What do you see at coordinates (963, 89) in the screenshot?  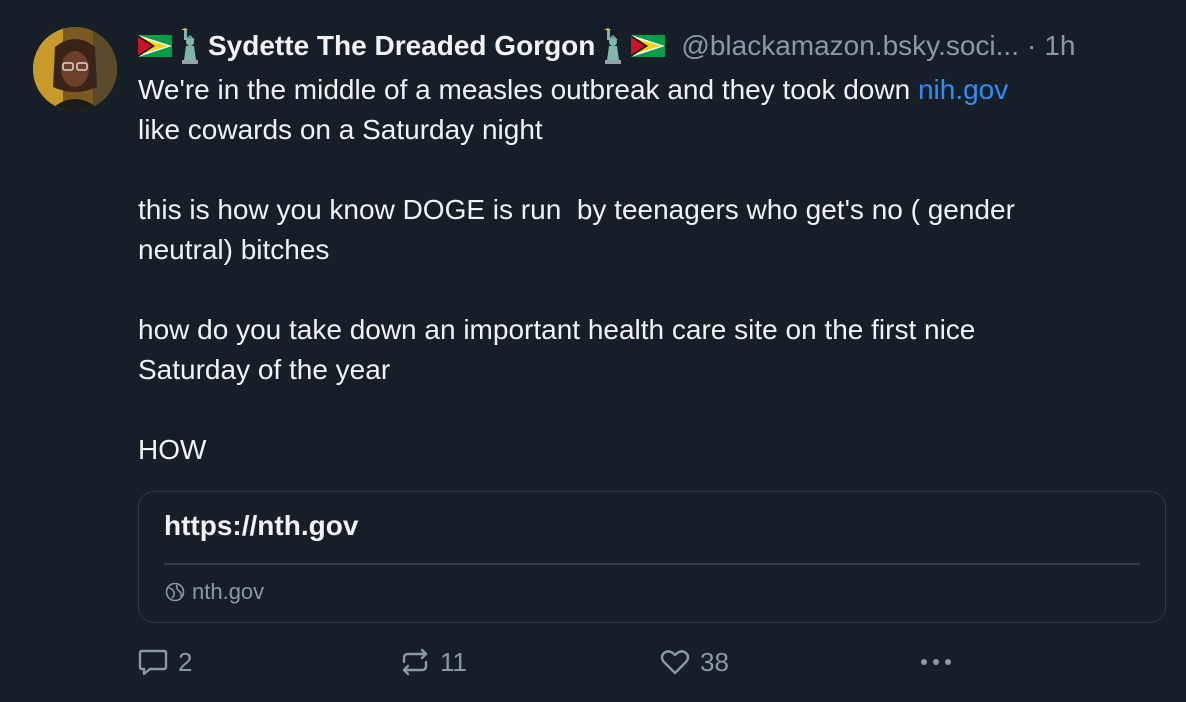 I see `nih-link: nih.gov` at bounding box center [963, 89].